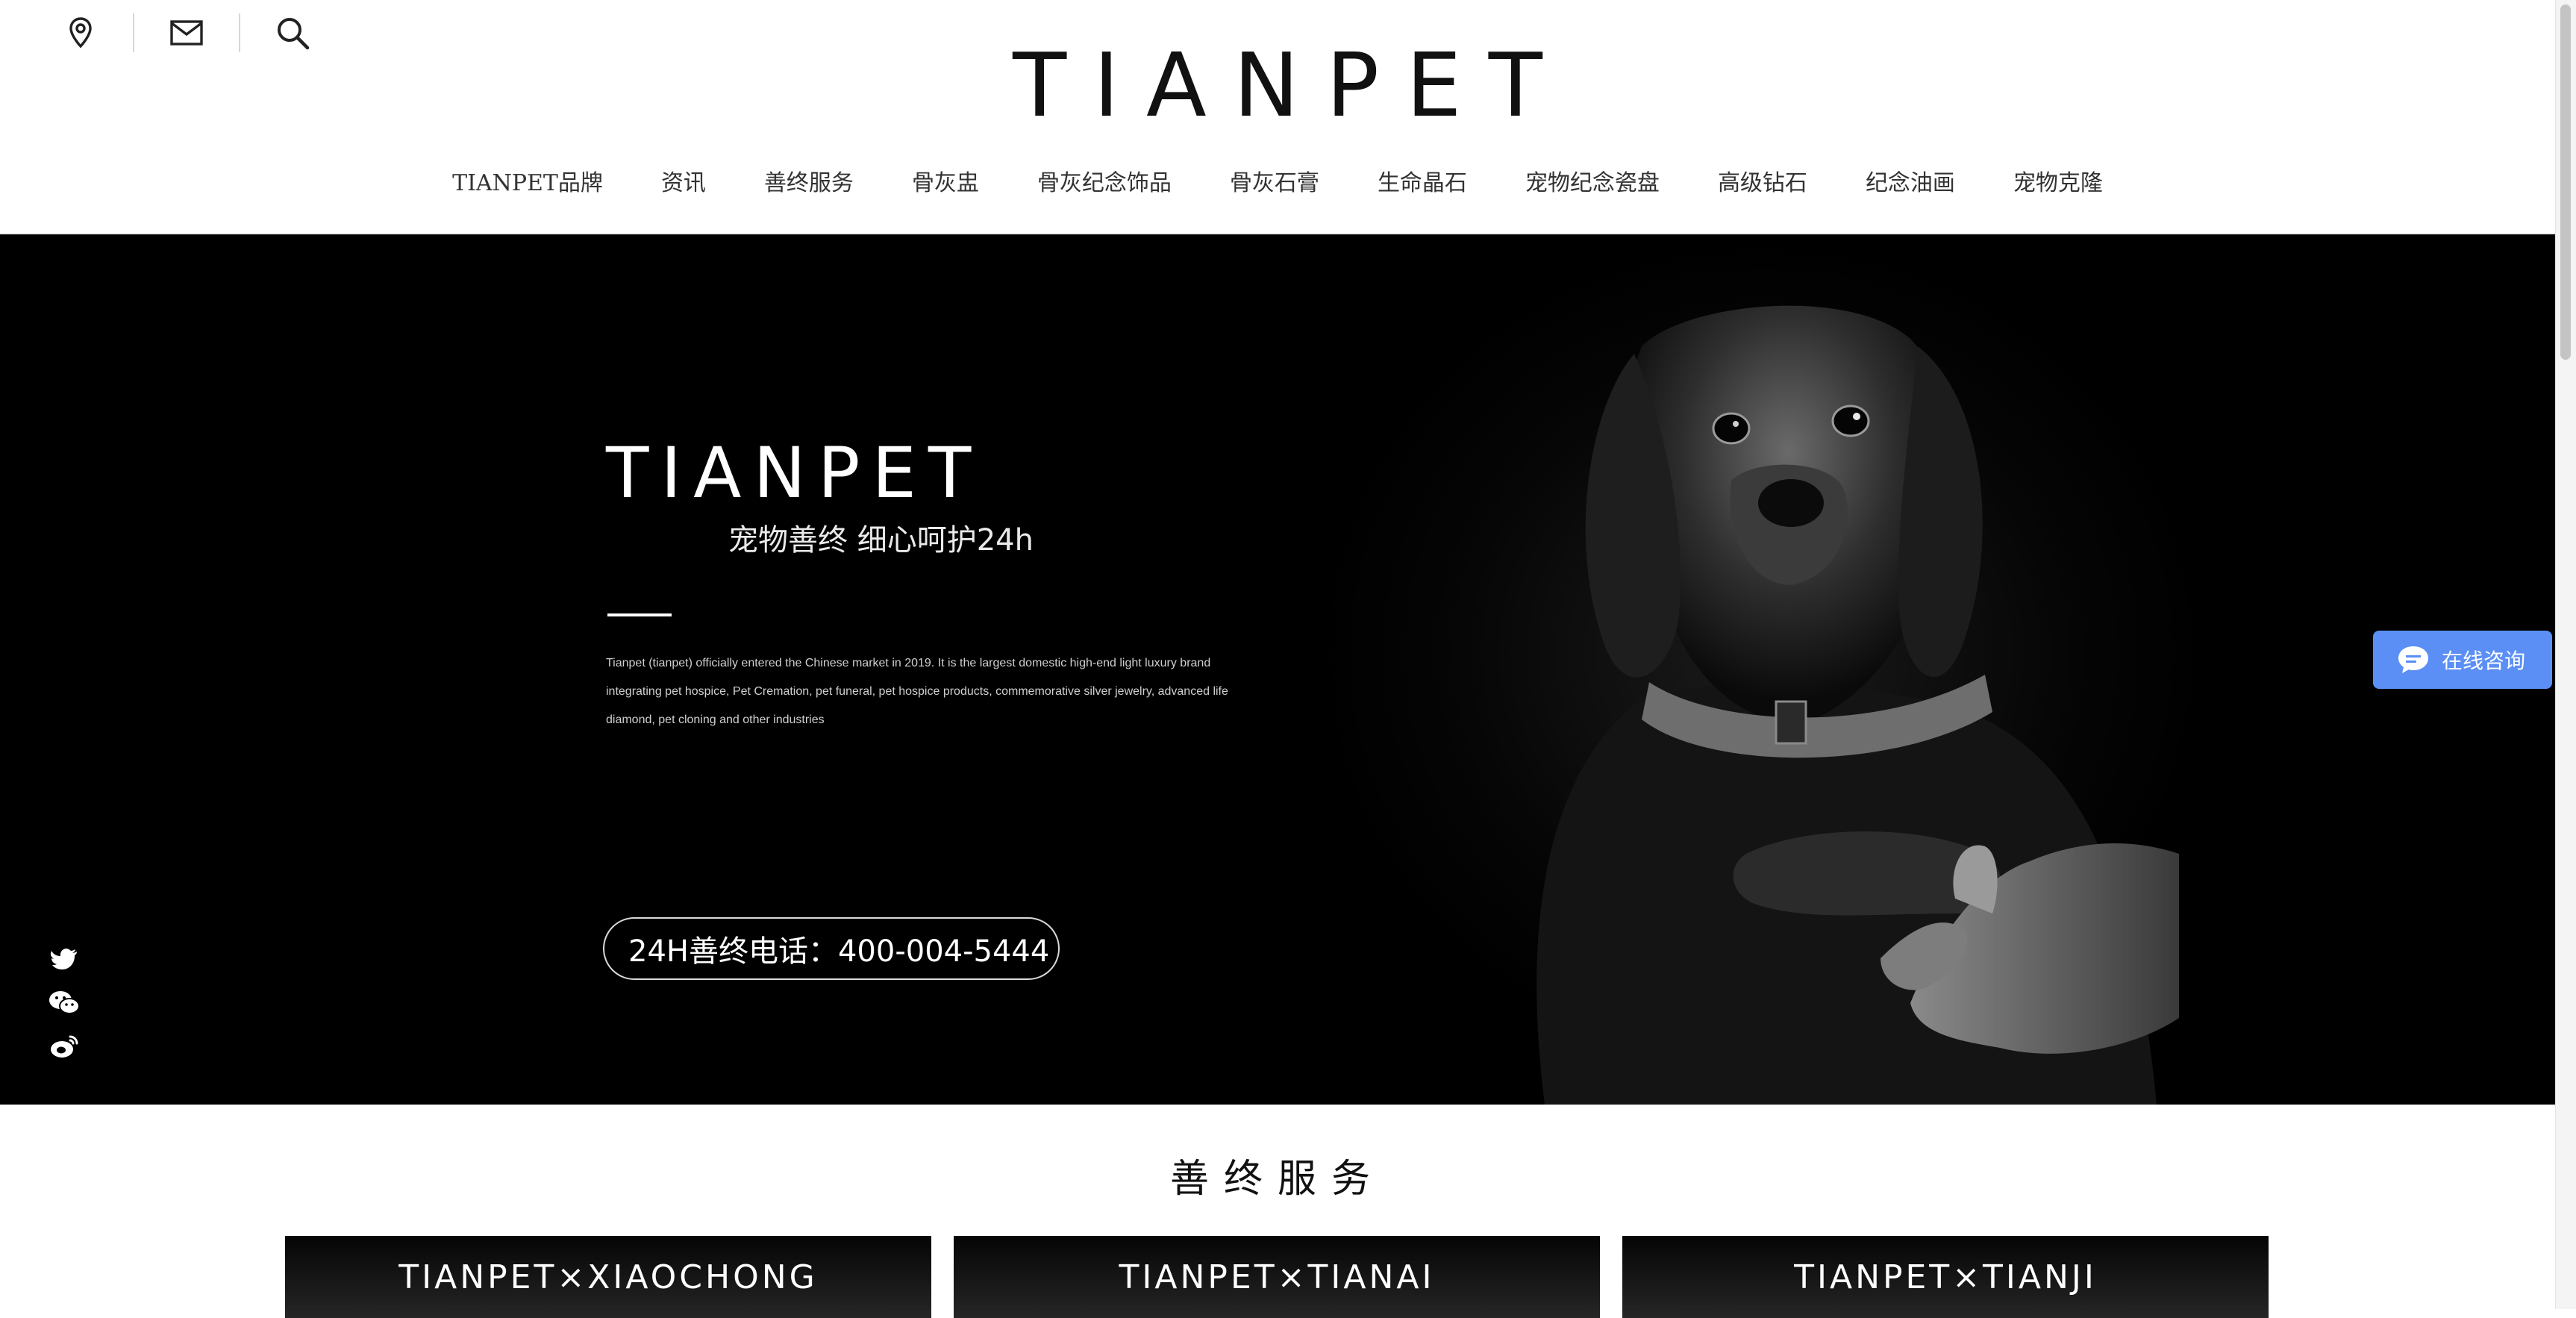 The height and width of the screenshot is (1318, 2576). I want to click on nav-item-ash-plaster: 骨灰石膏, so click(1274, 184).